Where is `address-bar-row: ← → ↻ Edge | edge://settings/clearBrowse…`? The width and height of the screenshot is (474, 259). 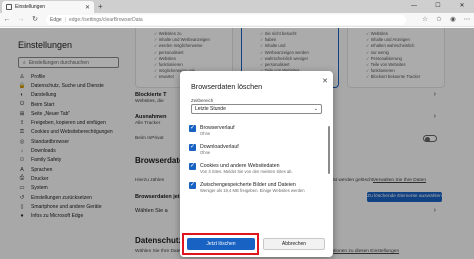
address-bar-row: ← → ↻ Edge | edge://settings/clearBrowse… is located at coordinates (237, 20).